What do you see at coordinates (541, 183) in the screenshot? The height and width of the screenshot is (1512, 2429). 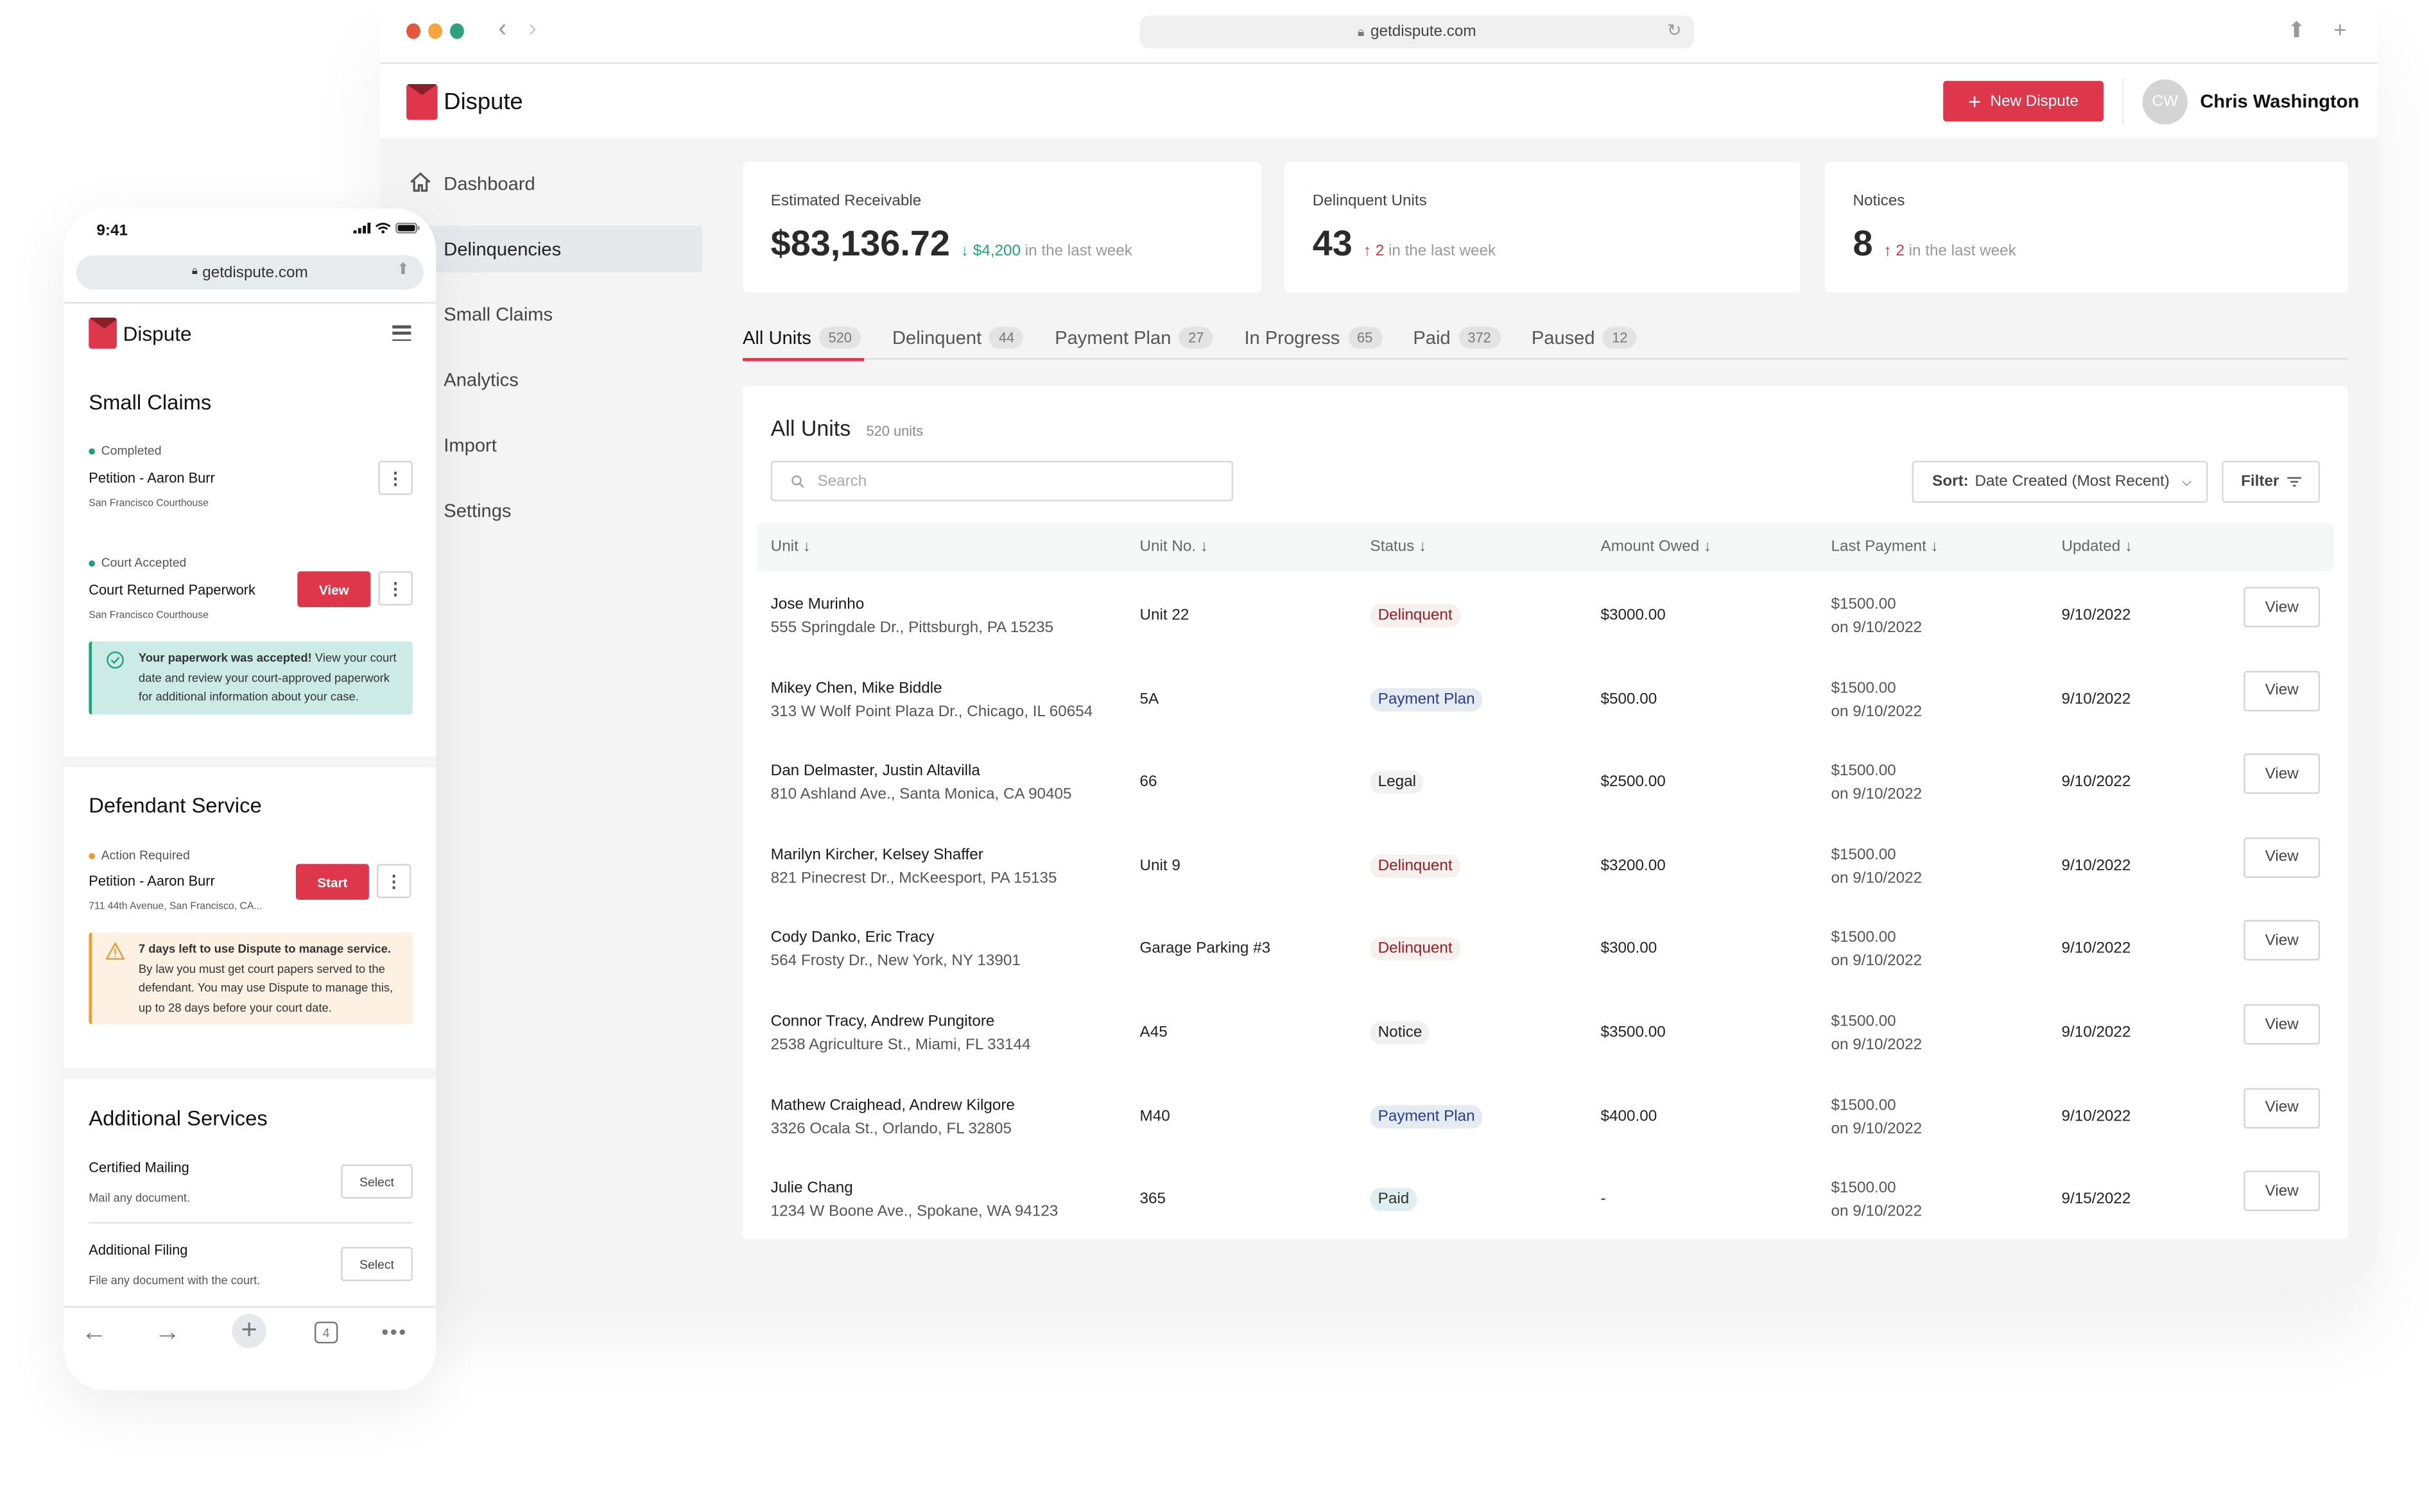 I see `sidebar-item-dashboard: Dashboard` at bounding box center [541, 183].